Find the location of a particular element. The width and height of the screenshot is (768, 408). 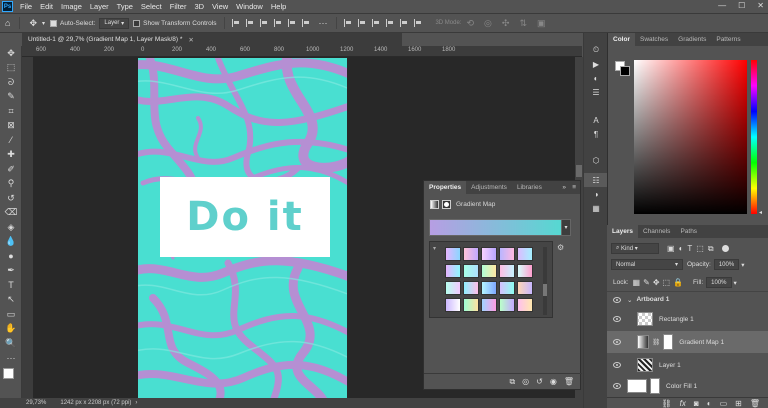

link-layers-icon: ⛓ is located at coordinates (667, 403).